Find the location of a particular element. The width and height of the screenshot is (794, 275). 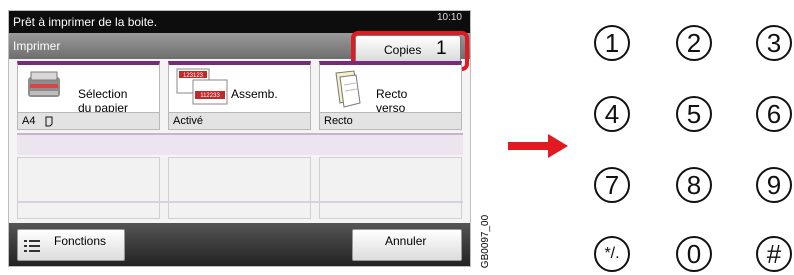

bottom-bar: Fonctions Annuler is located at coordinates (239, 244).